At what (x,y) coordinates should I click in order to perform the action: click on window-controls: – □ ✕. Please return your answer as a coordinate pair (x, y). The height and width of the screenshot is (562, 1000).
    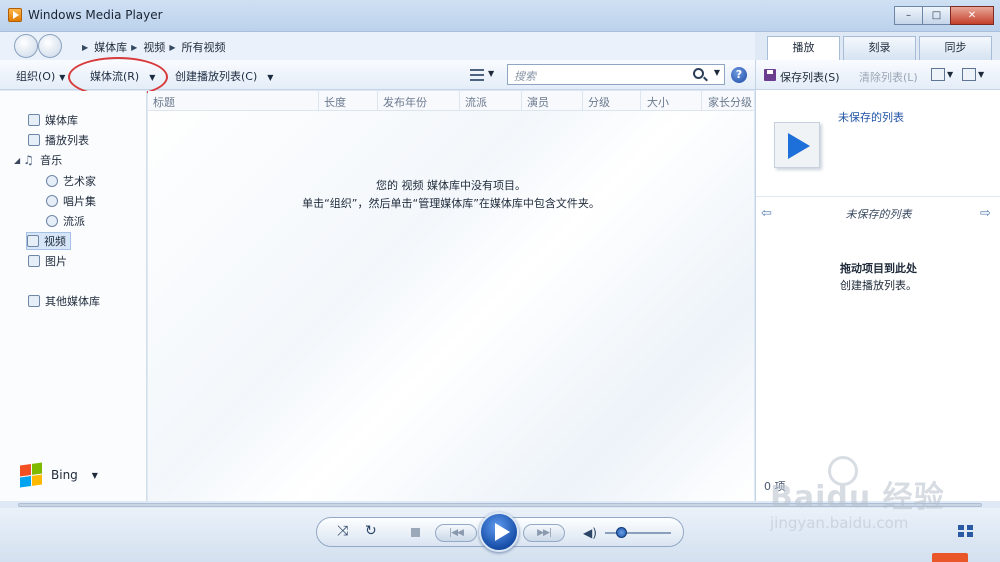
    Looking at the image, I should click on (944, 15).